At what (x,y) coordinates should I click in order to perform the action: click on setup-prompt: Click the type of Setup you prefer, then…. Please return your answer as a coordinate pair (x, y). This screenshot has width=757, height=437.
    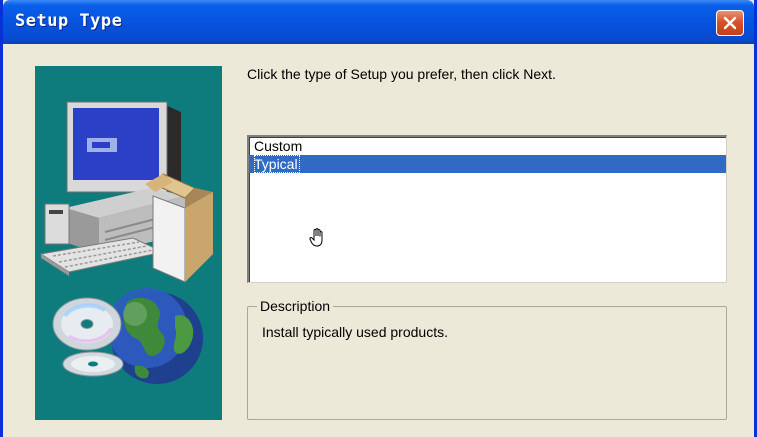
    Looking at the image, I should click on (401, 74).